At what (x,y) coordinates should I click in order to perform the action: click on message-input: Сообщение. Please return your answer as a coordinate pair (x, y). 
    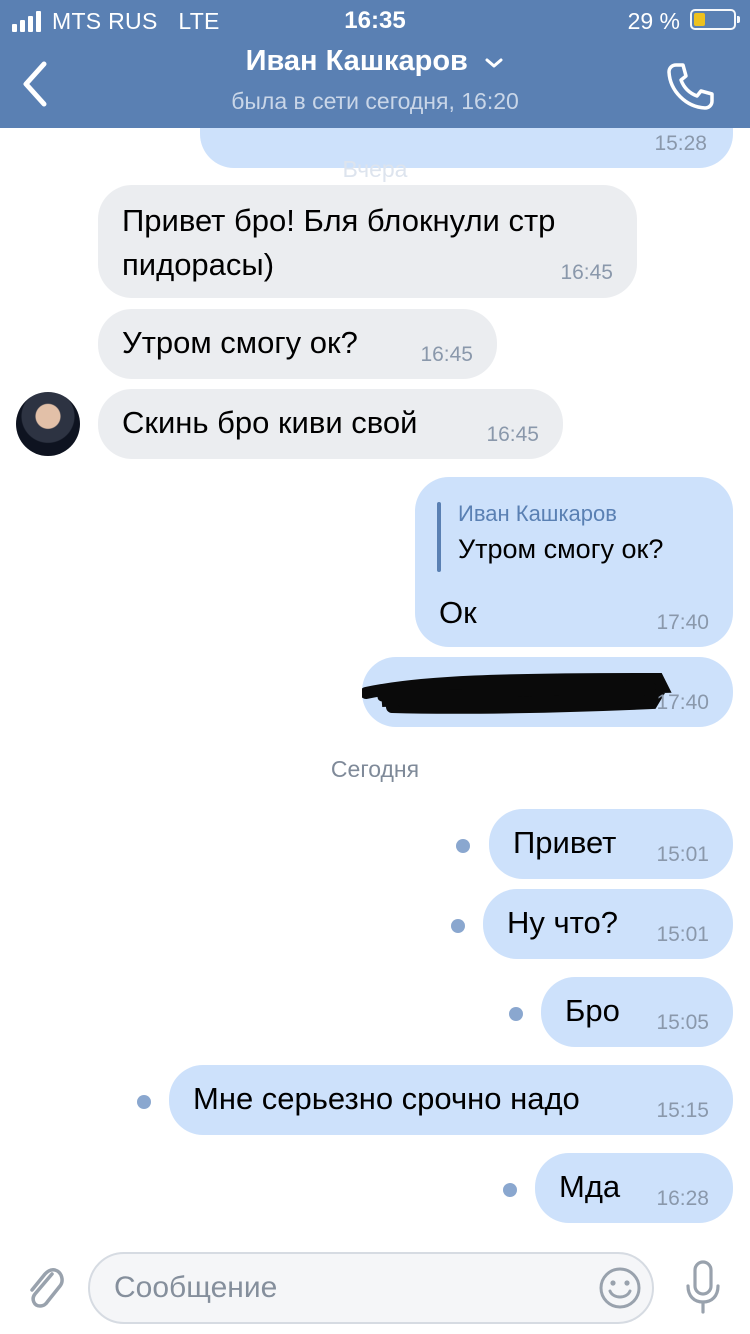
    Looking at the image, I should click on (371, 1288).